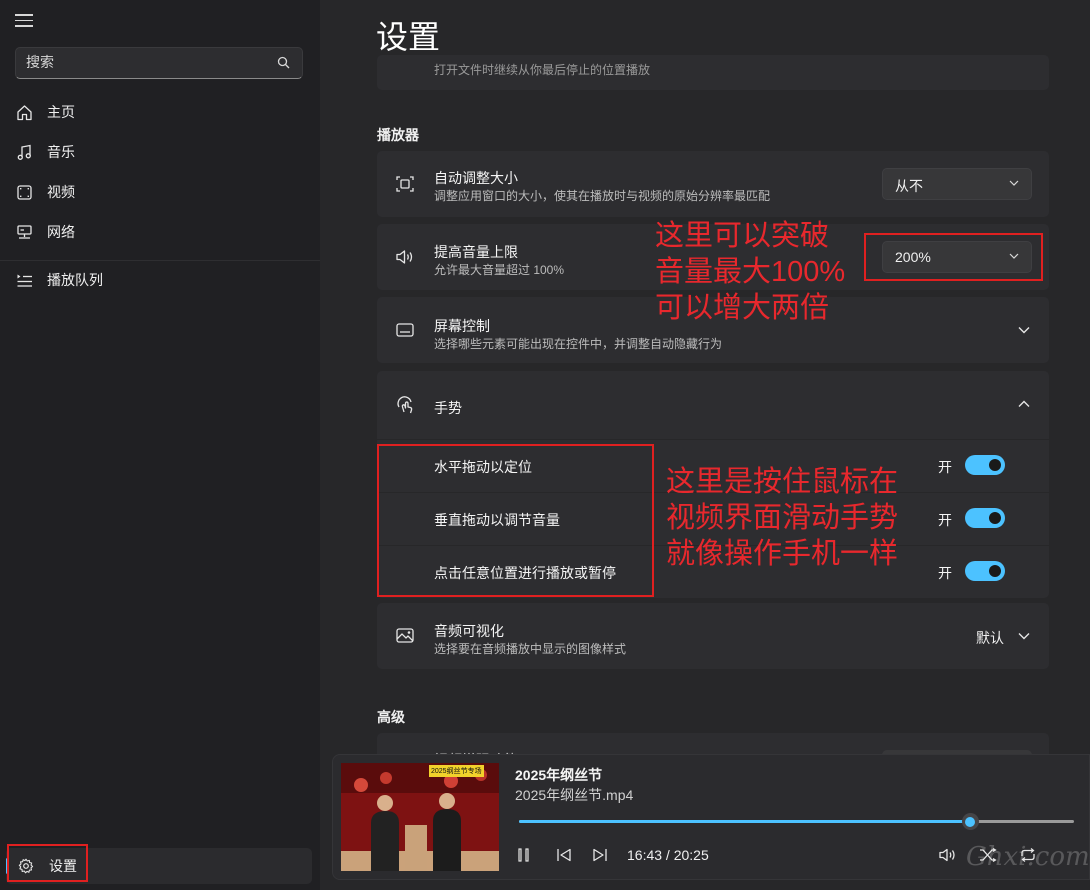 The width and height of the screenshot is (1090, 890). What do you see at coordinates (744, 821) in the screenshot?
I see `seek-progress` at bounding box center [744, 821].